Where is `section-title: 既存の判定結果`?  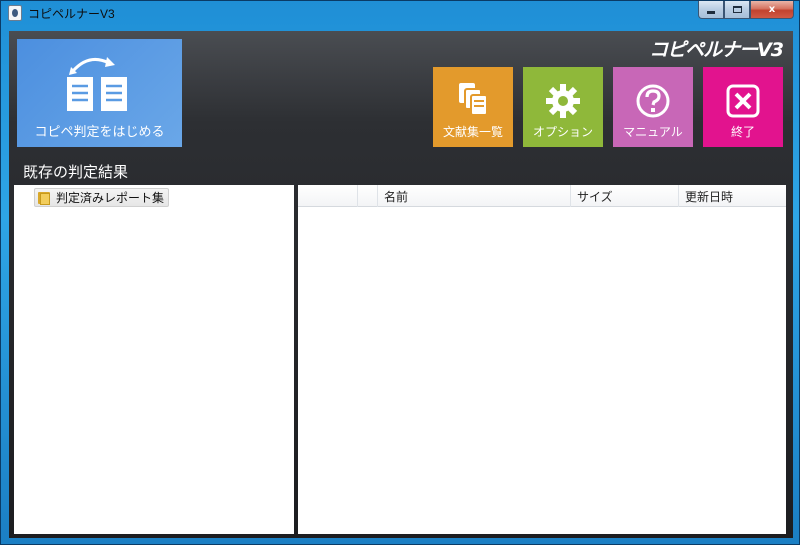
section-title: 既存の判定結果 is located at coordinates (76, 172).